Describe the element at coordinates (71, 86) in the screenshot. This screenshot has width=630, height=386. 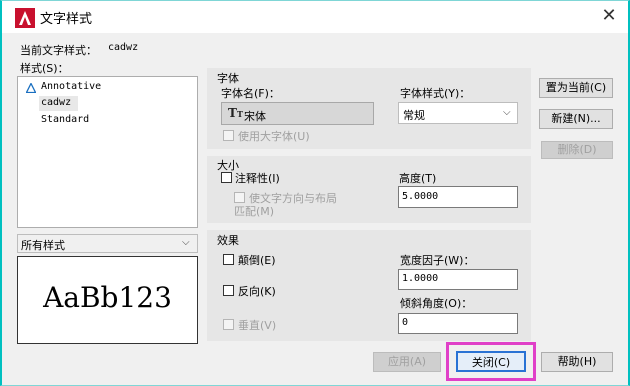
I see `list-item-label: Annotative` at that location.